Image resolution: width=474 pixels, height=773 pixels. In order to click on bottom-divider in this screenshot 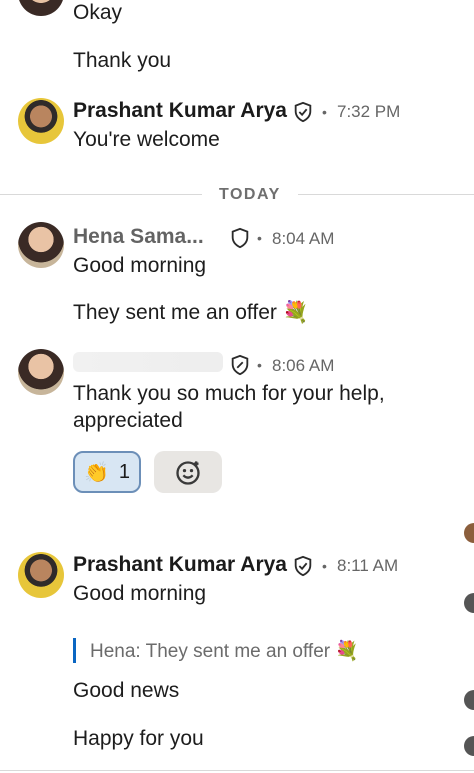, I will do `click(237, 770)`.